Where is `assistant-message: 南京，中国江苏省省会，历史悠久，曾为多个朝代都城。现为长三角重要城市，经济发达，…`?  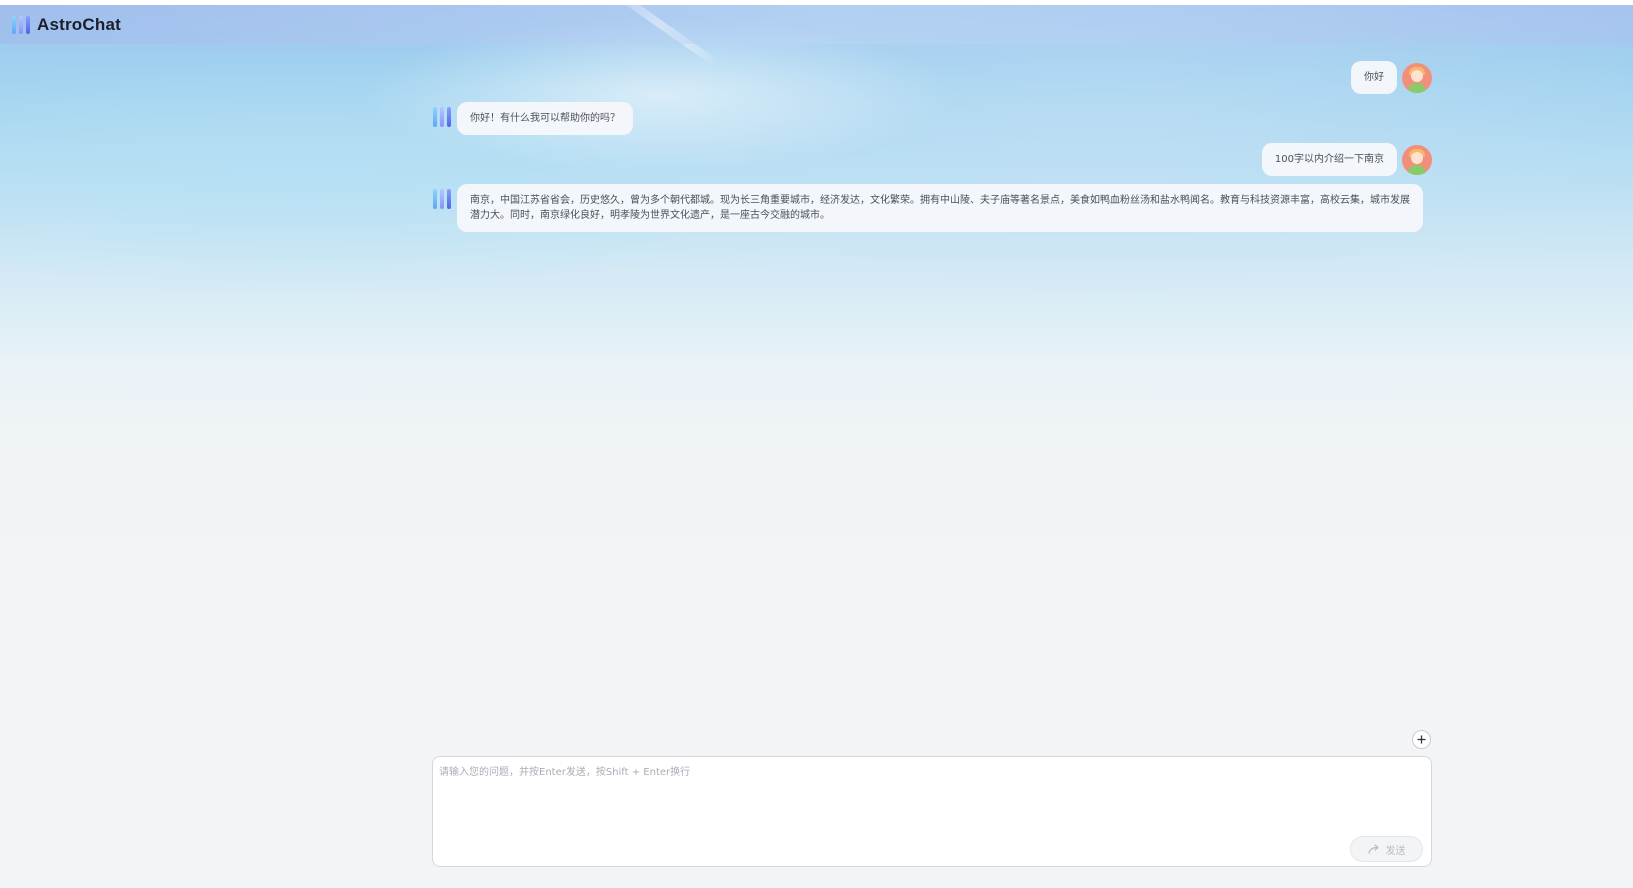
assistant-message: 南京，中国江苏省省会，历史悠久，曾为多个朝代都城。现为长三角重要城市，经济发达，… is located at coordinates (928, 208).